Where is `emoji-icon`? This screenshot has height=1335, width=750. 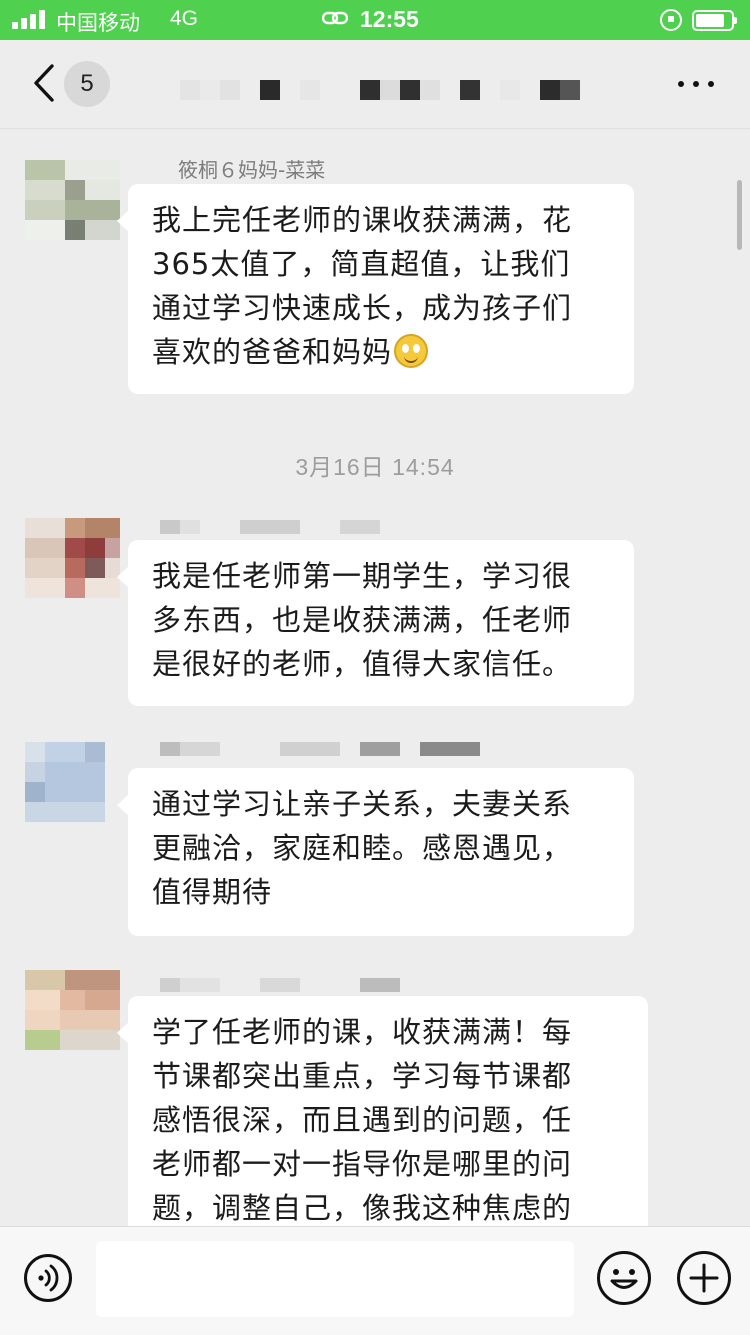 emoji-icon is located at coordinates (624, 1279).